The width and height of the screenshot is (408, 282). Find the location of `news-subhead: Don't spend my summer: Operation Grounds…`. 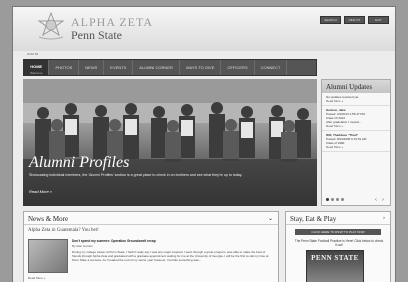

news-subhead: Don't spend my summer: Operation Grounds… is located at coordinates (114, 241).